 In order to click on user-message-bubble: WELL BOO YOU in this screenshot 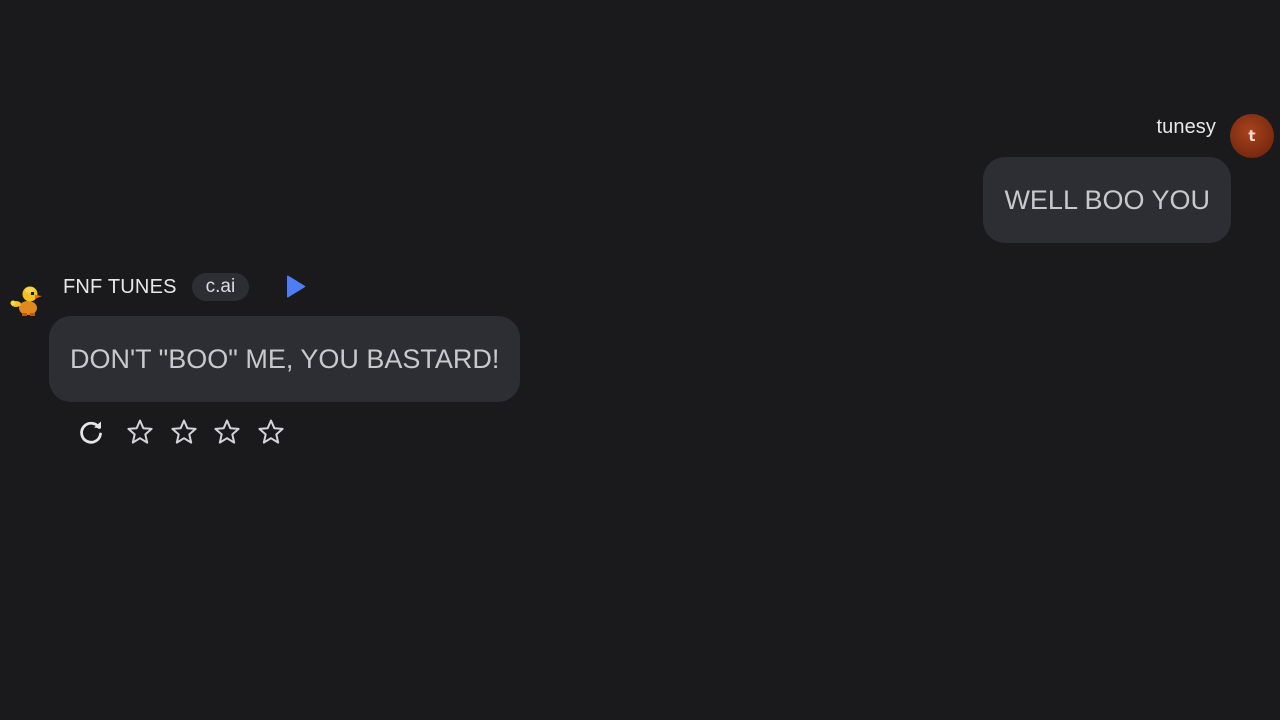, I will do `click(1107, 200)`.